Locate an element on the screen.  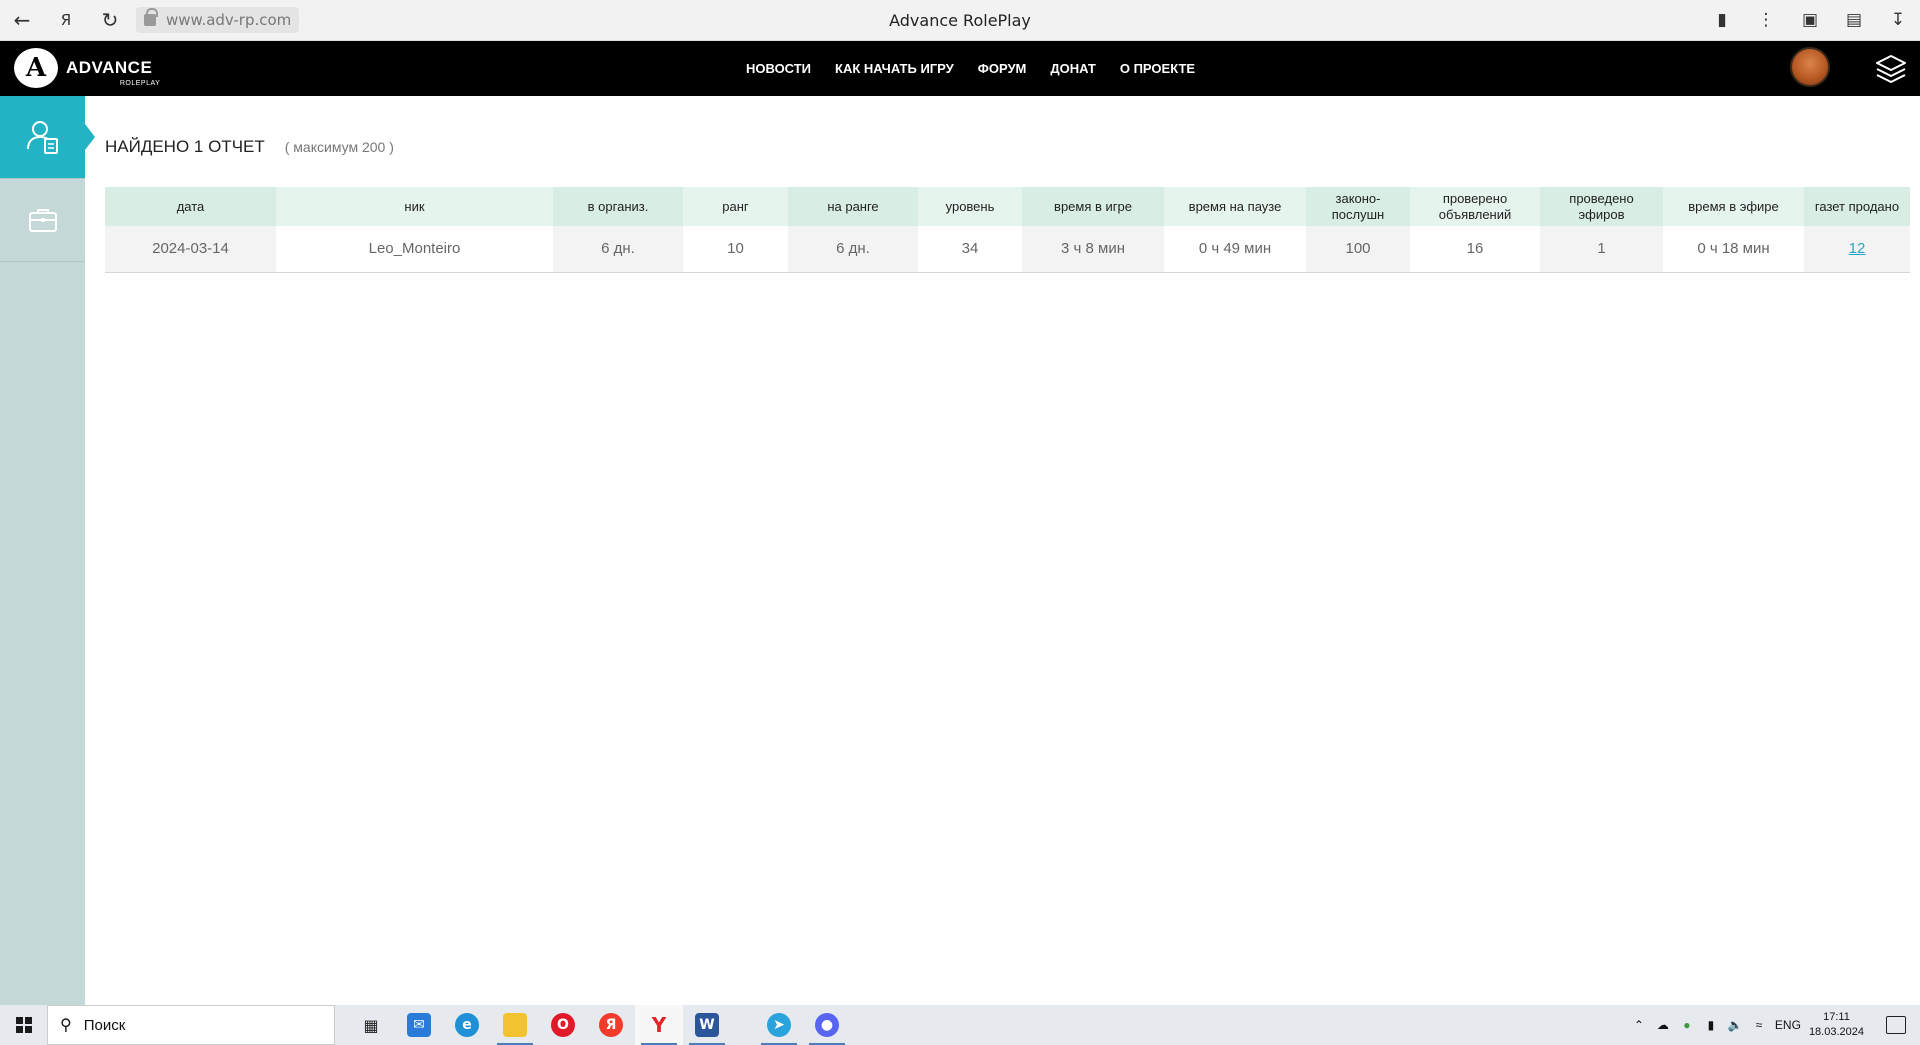
yandex-browser-app: Y is located at coordinates (659, 1025).